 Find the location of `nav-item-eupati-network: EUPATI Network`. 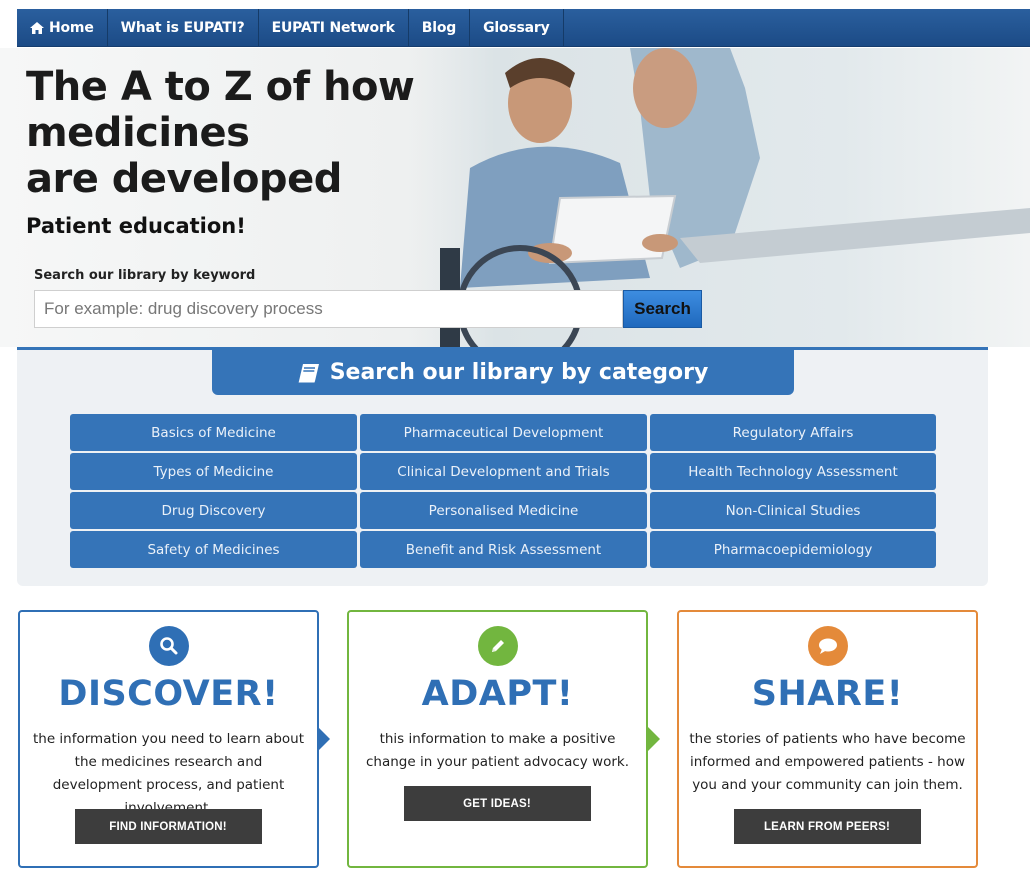

nav-item-eupati-network: EUPATI Network is located at coordinates (334, 27).